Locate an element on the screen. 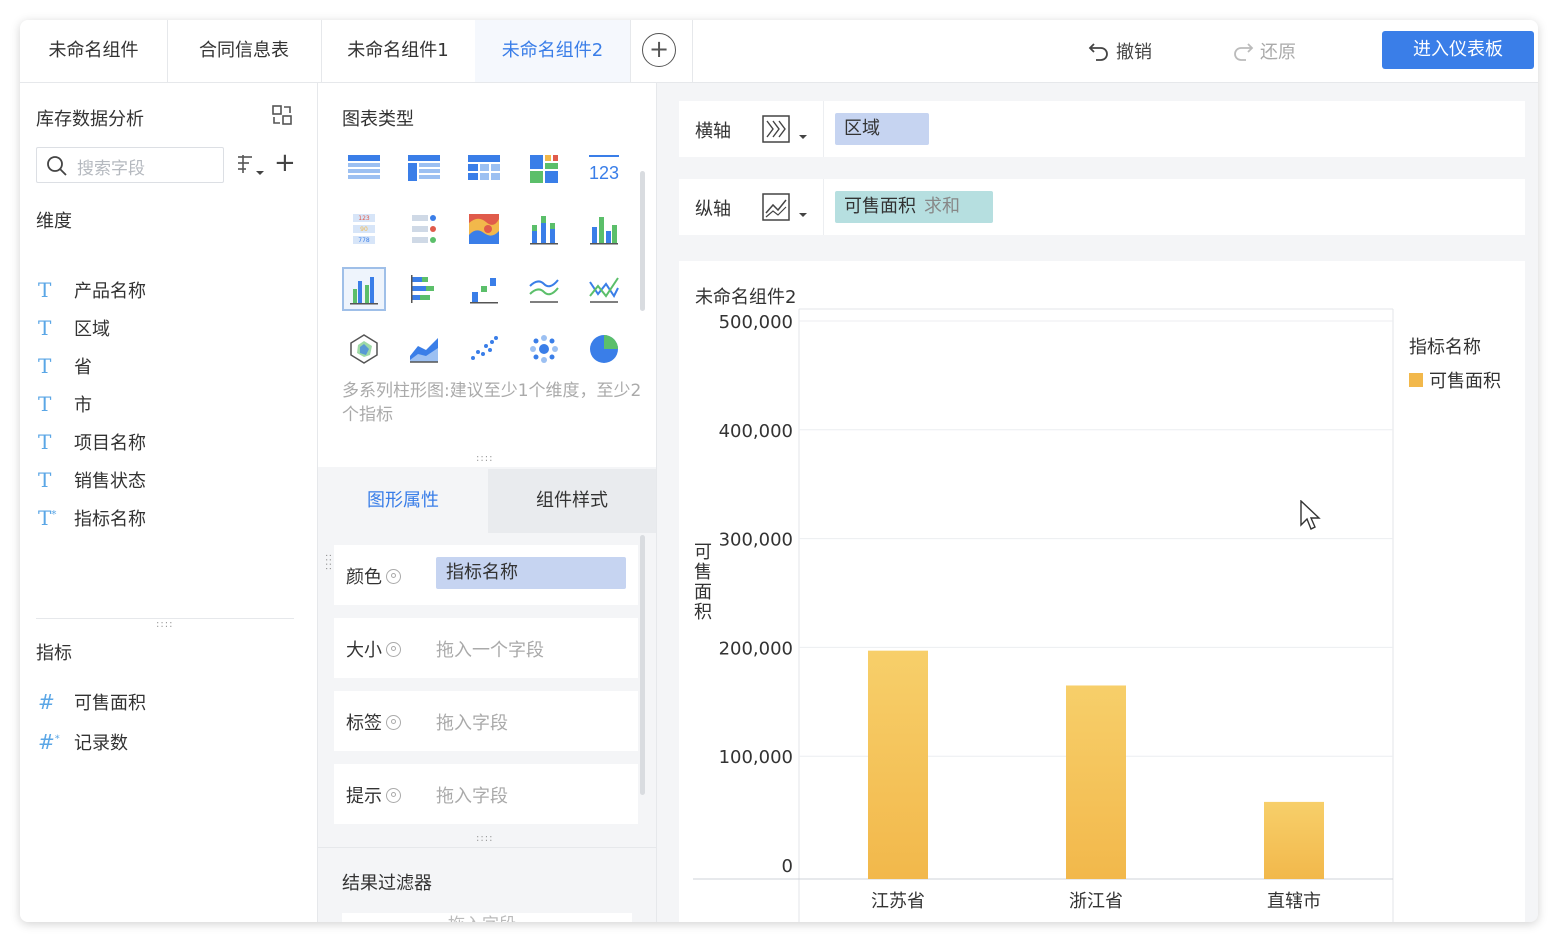 The height and width of the screenshot is (942, 1558). tab-component-0: 未命名组件 is located at coordinates (94, 51).